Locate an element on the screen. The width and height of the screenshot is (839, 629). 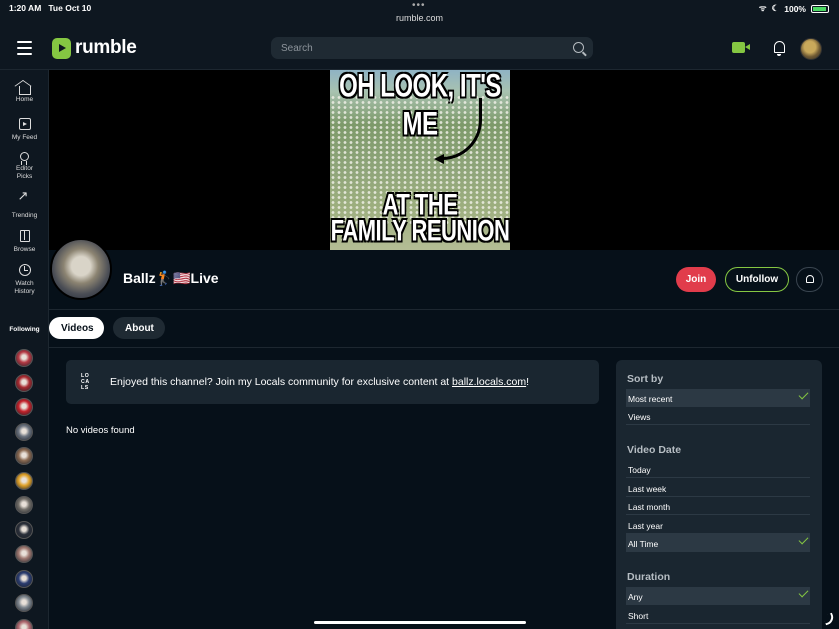
sidebar-item-label: Home is located at coordinates (24, 99).